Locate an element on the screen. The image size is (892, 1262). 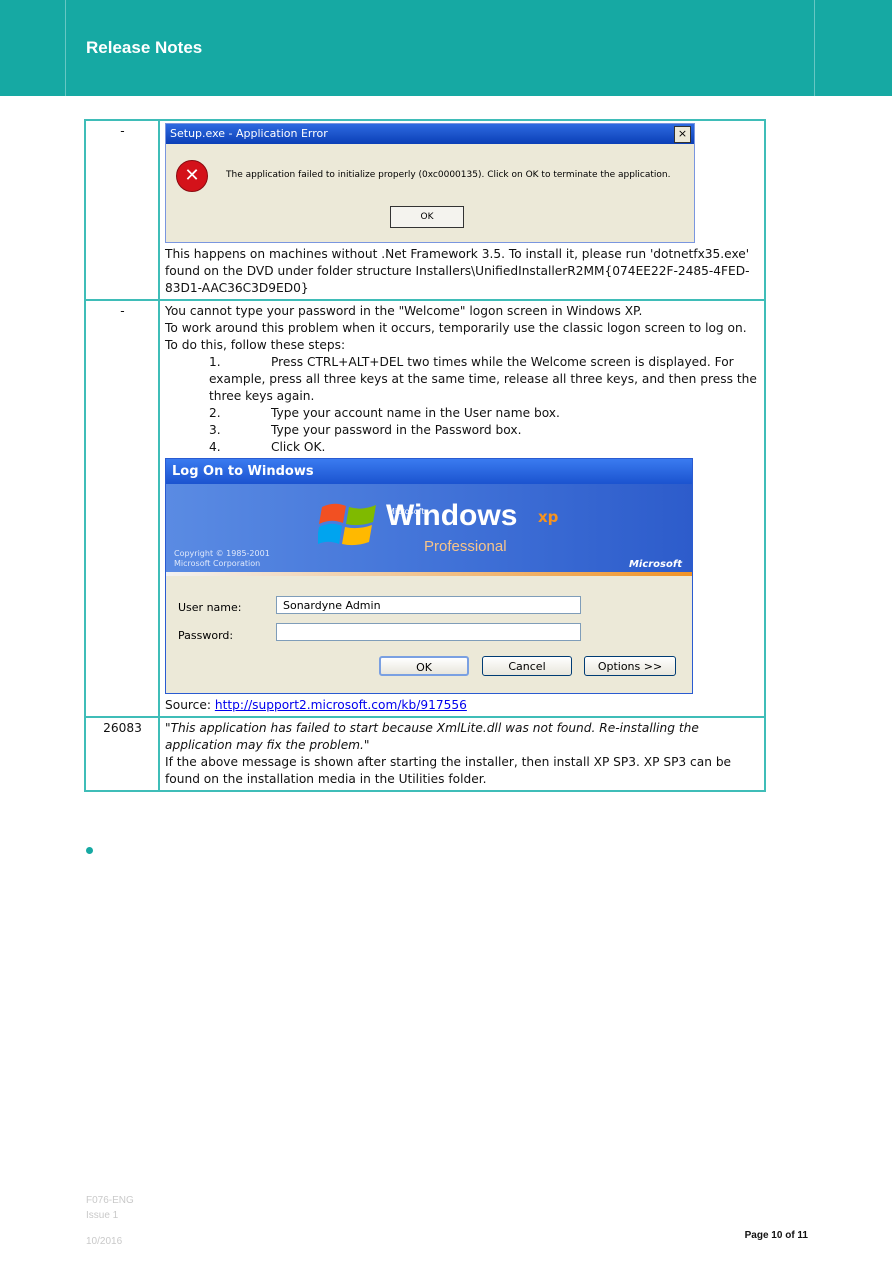
step-number: 1. is located at coordinates (215, 362).